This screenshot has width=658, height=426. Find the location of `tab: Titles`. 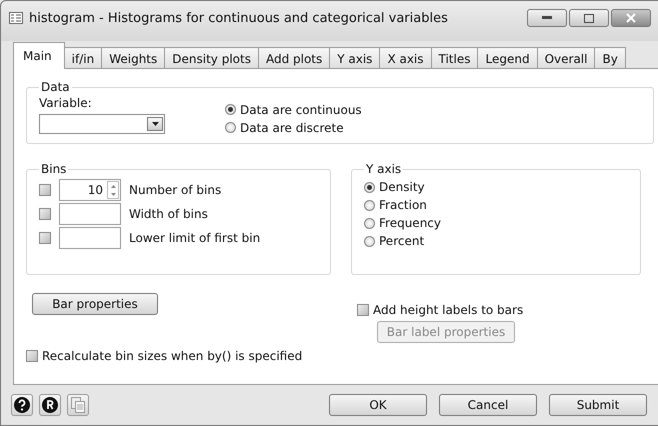

tab: Titles is located at coordinates (454, 58).